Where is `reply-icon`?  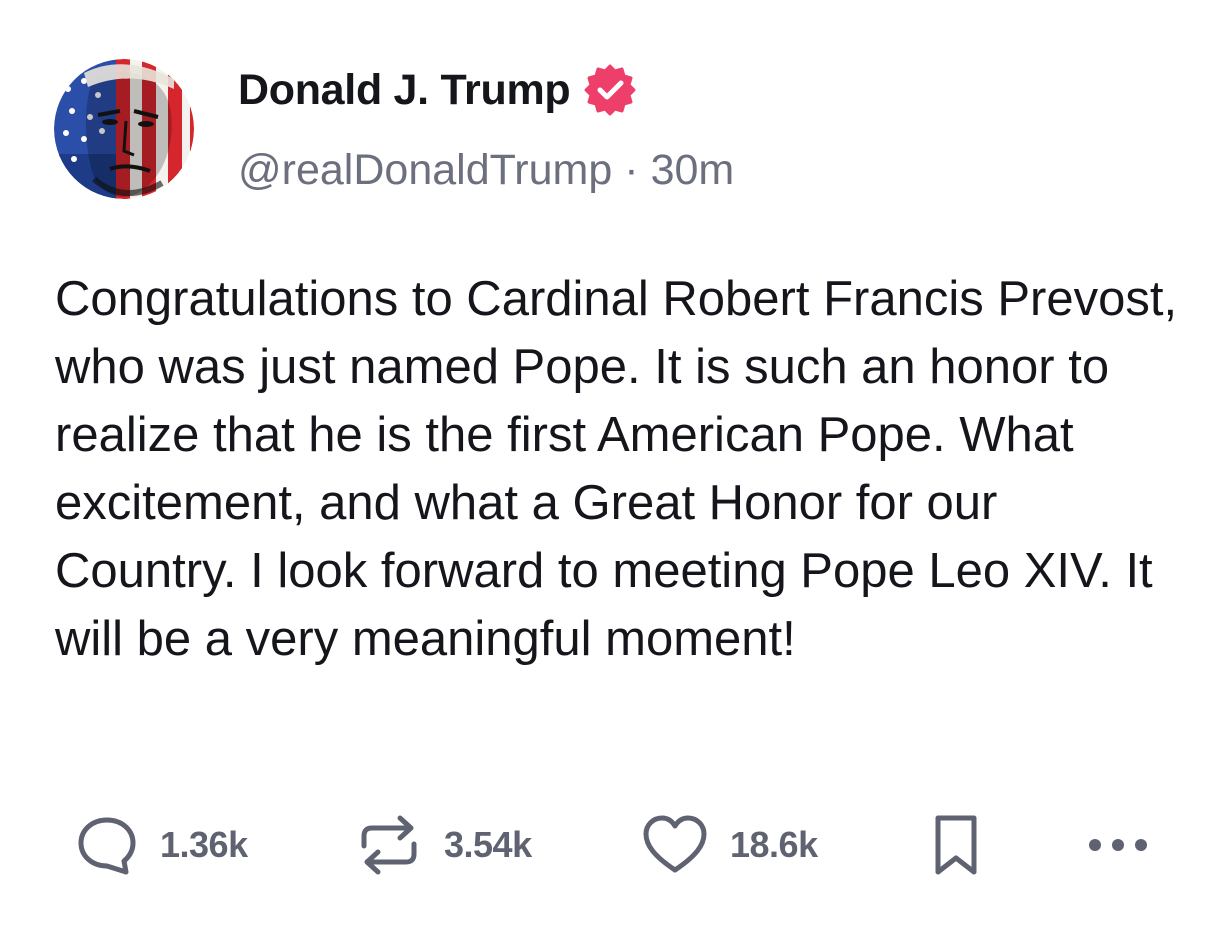 reply-icon is located at coordinates (107, 845).